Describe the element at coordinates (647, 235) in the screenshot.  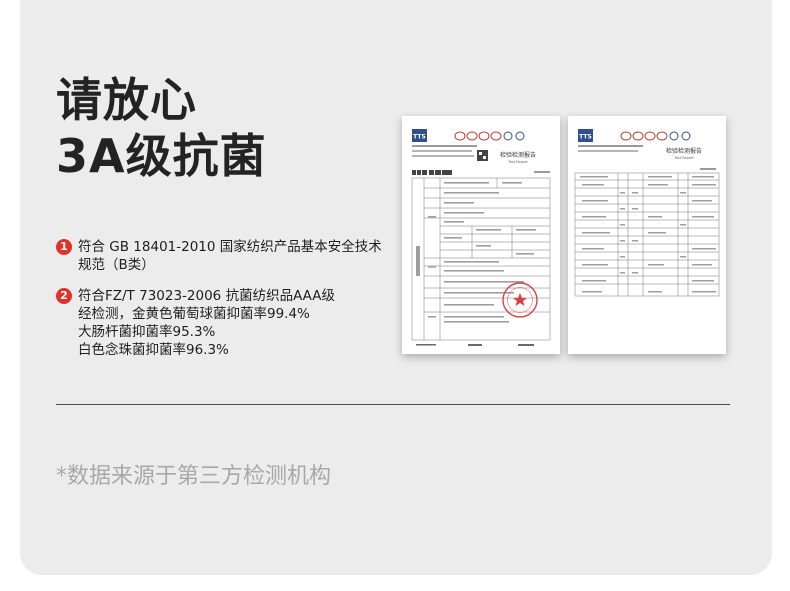
I see `test-report-page-2: TTS 检验检测报告 Test Report` at that location.